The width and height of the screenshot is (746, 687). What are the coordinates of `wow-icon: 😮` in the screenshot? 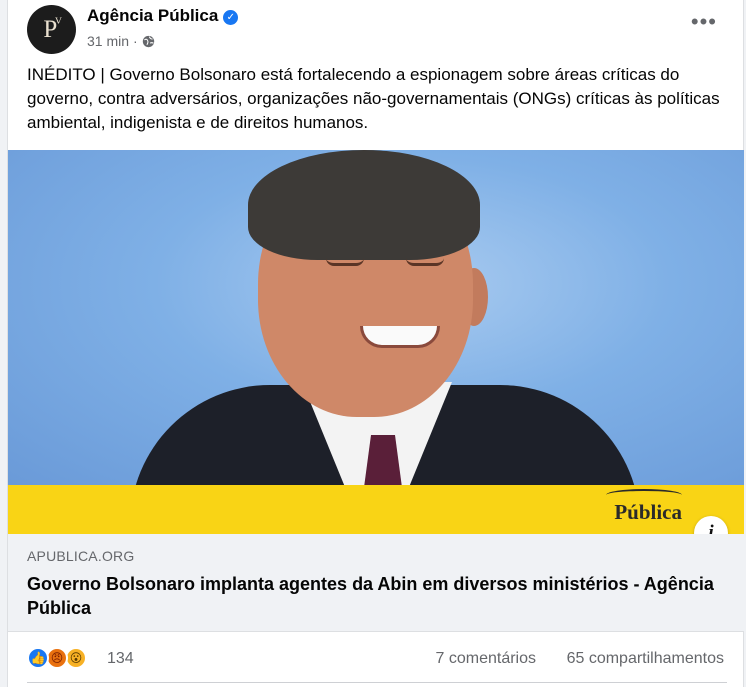 It's located at (76, 658).